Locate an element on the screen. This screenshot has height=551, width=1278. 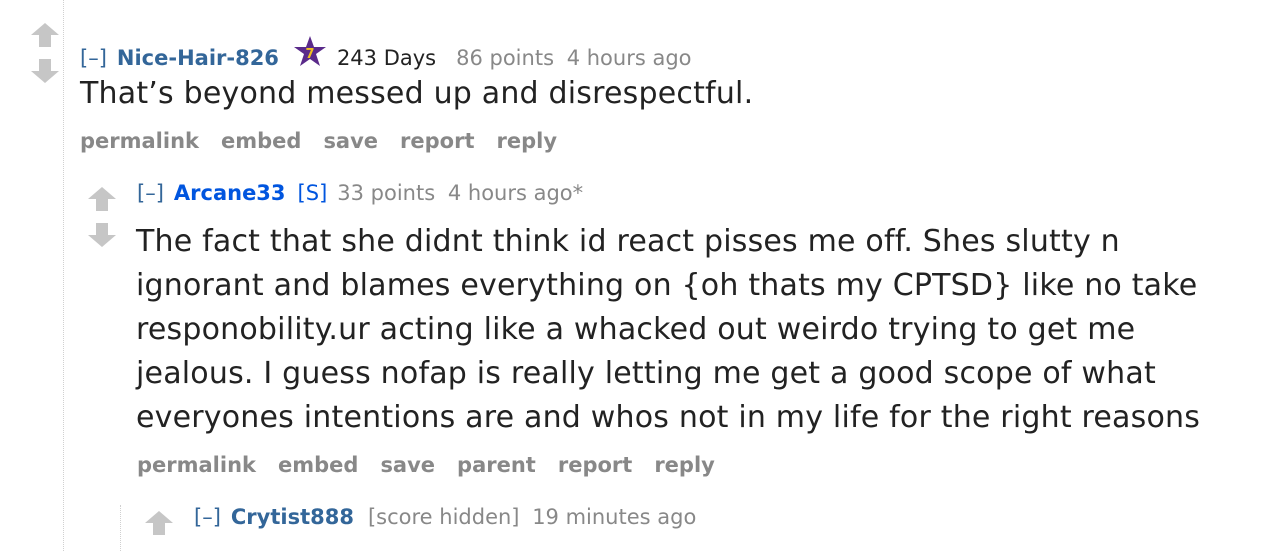
submitter-badge: [S] is located at coordinates (312, 193).